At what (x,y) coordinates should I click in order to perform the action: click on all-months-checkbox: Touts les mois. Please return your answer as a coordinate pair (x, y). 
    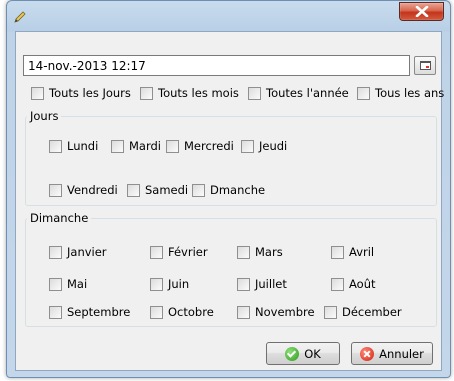
    Looking at the image, I should click on (189, 93).